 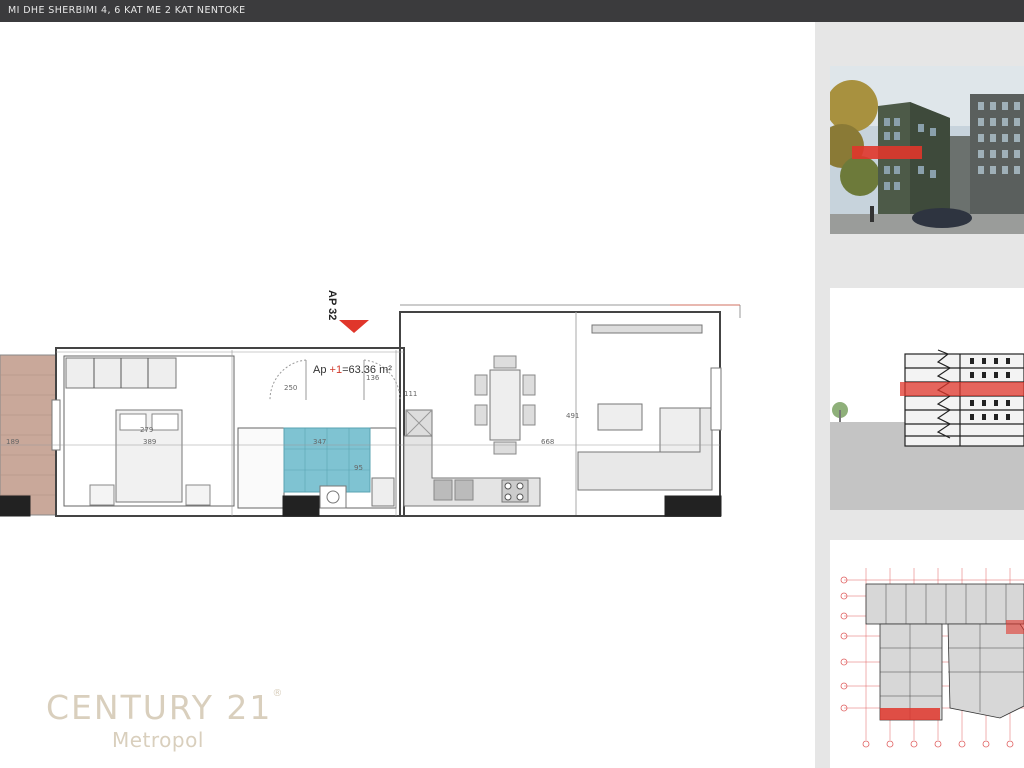 What do you see at coordinates (332, 305) in the screenshot?
I see `apartment-number: AP 32` at bounding box center [332, 305].